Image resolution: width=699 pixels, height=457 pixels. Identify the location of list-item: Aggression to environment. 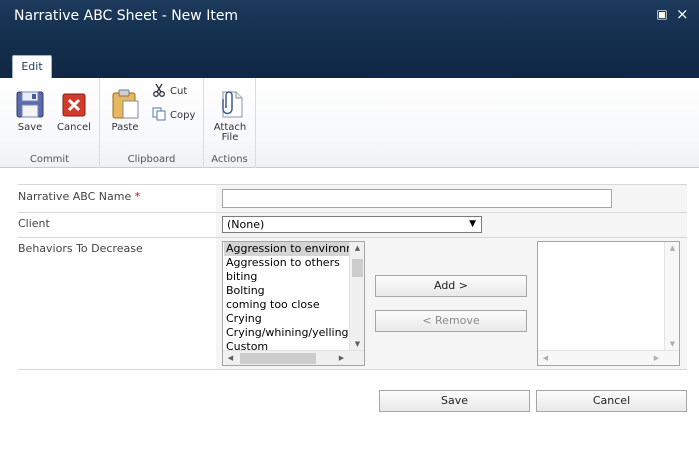
(294, 249).